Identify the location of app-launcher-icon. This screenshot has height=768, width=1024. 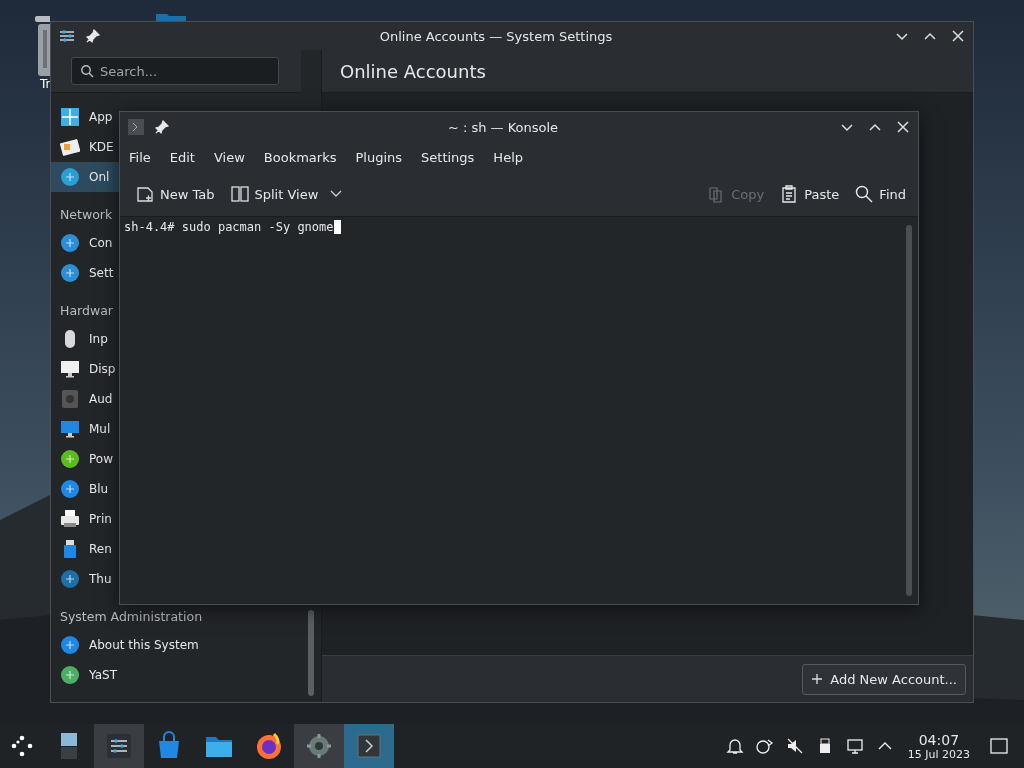
(22, 746).